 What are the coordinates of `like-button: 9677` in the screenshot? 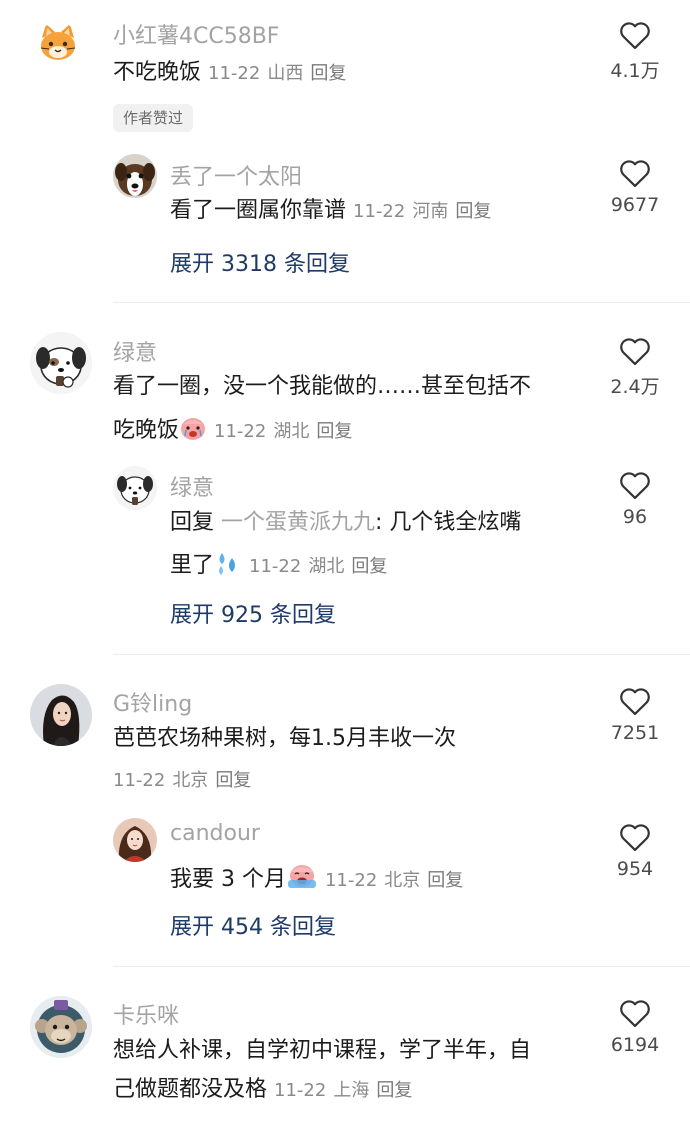 It's located at (635, 187).